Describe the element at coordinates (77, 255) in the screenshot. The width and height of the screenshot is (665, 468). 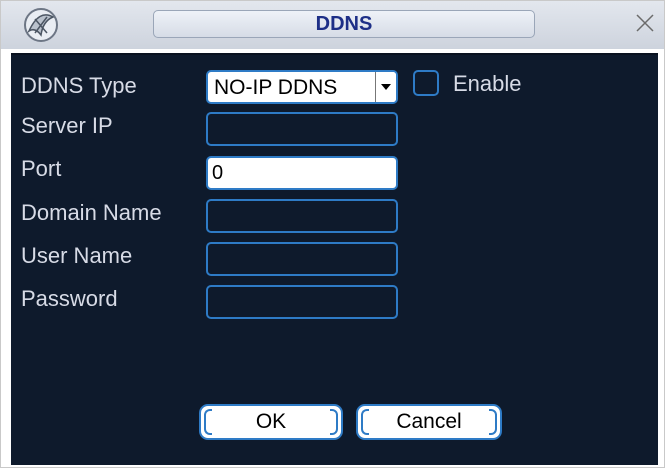
I see `user-name-label: User Name` at that location.